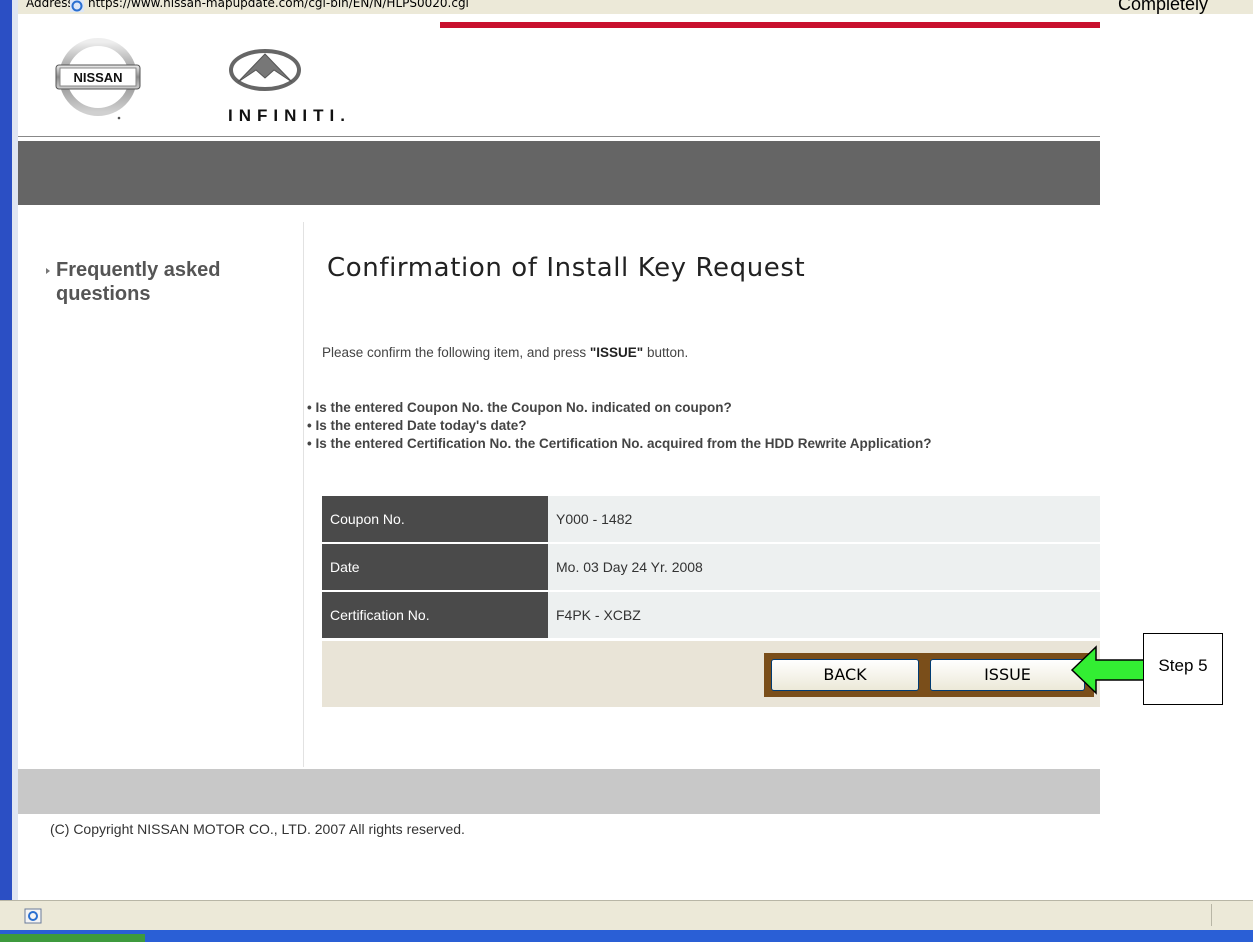 This screenshot has height=942, width=1253. Describe the element at coordinates (1107, 670) in the screenshot. I see `green-arrow-icon` at that location.